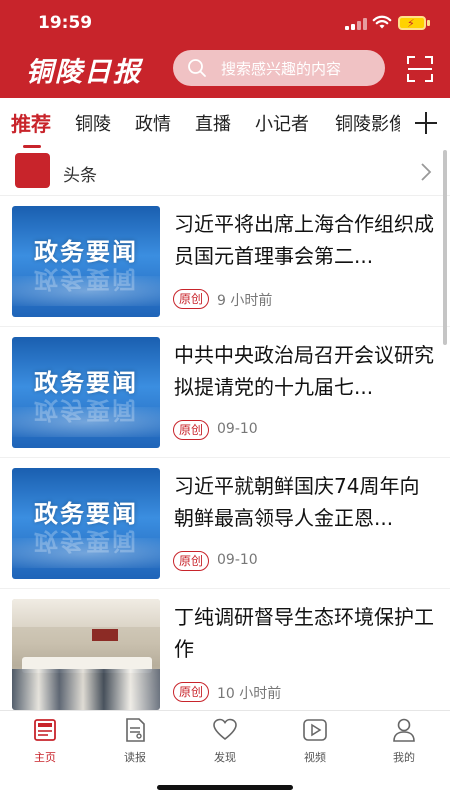 The image size is (450, 800). Describe the element at coordinates (135, 745) in the screenshot. I see `nav-read-paper: 读报` at that location.